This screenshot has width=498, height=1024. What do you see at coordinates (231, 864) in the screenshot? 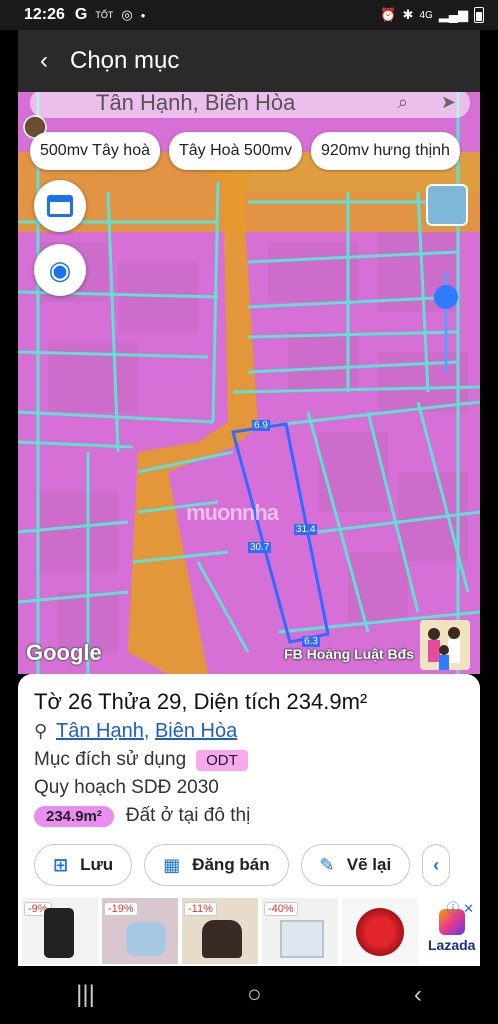
I see `list-for-sale-label: Đăng bán` at bounding box center [231, 864].